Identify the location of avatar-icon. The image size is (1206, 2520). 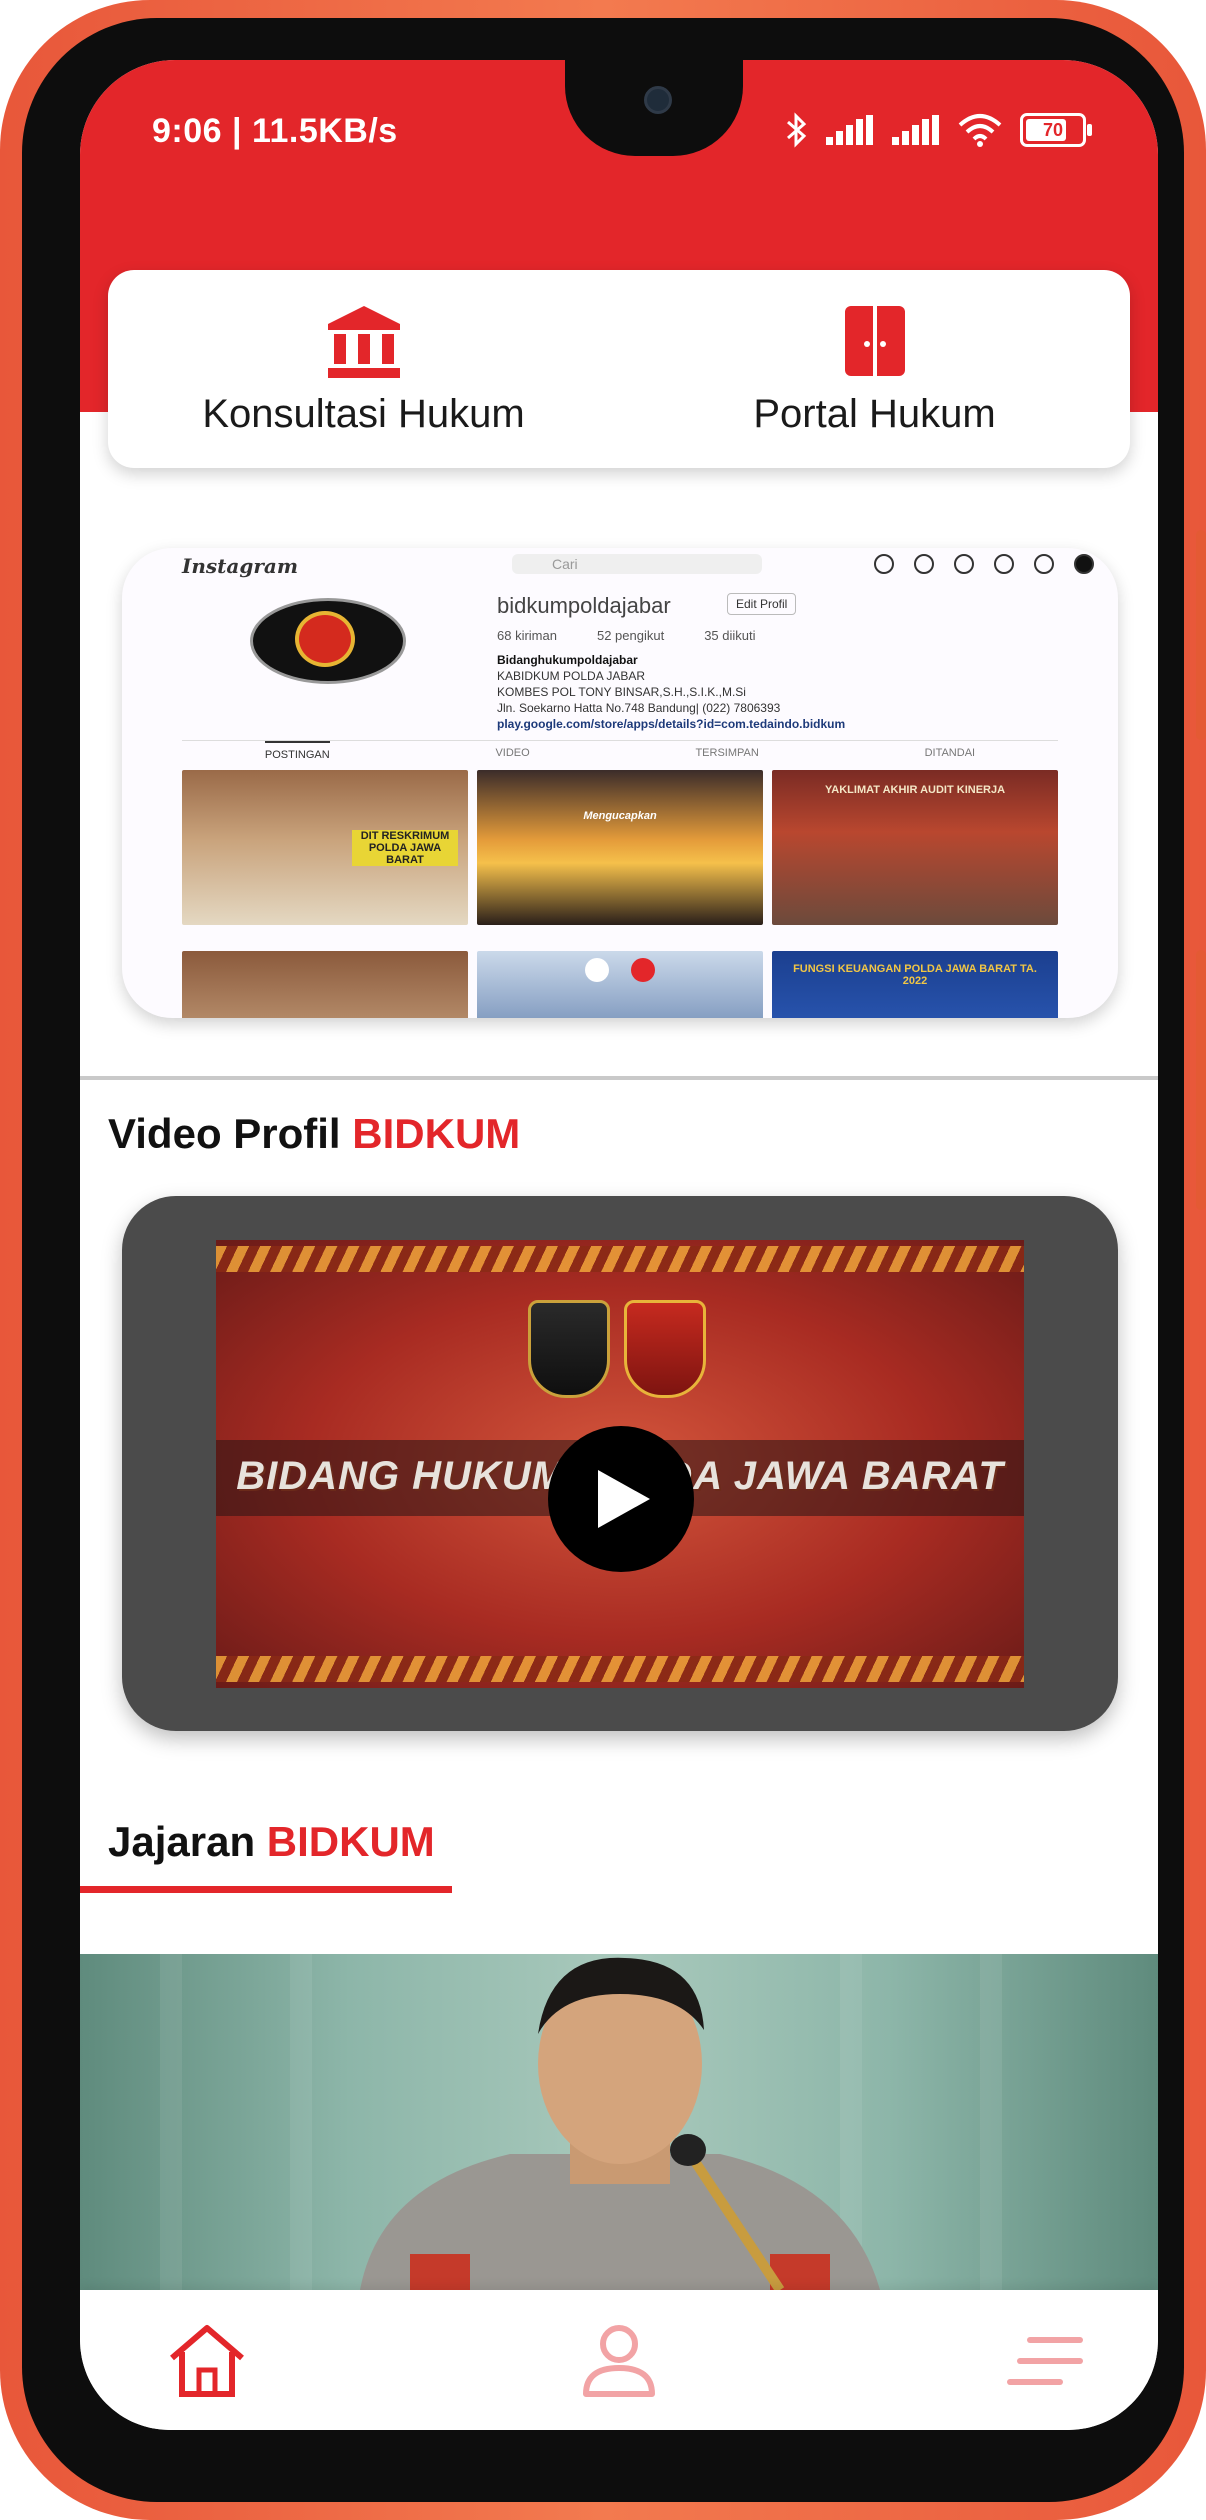
(1084, 564).